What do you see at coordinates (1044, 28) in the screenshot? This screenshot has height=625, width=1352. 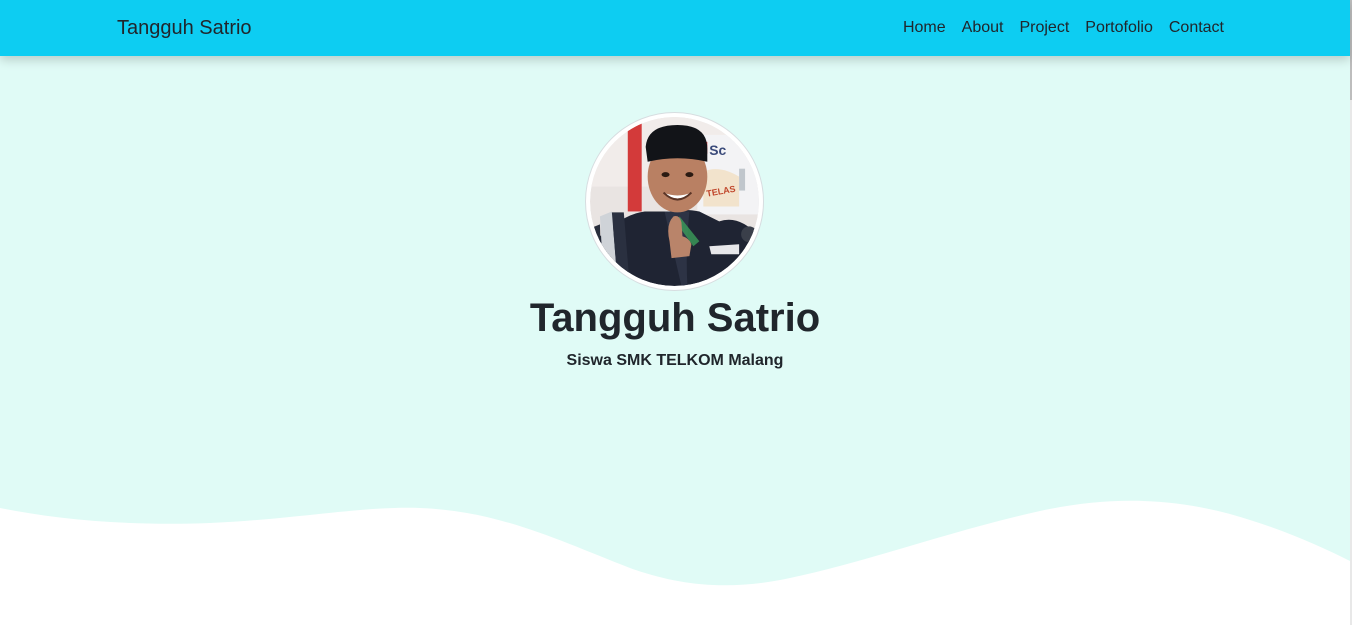 I see `nav-link-project: Project` at bounding box center [1044, 28].